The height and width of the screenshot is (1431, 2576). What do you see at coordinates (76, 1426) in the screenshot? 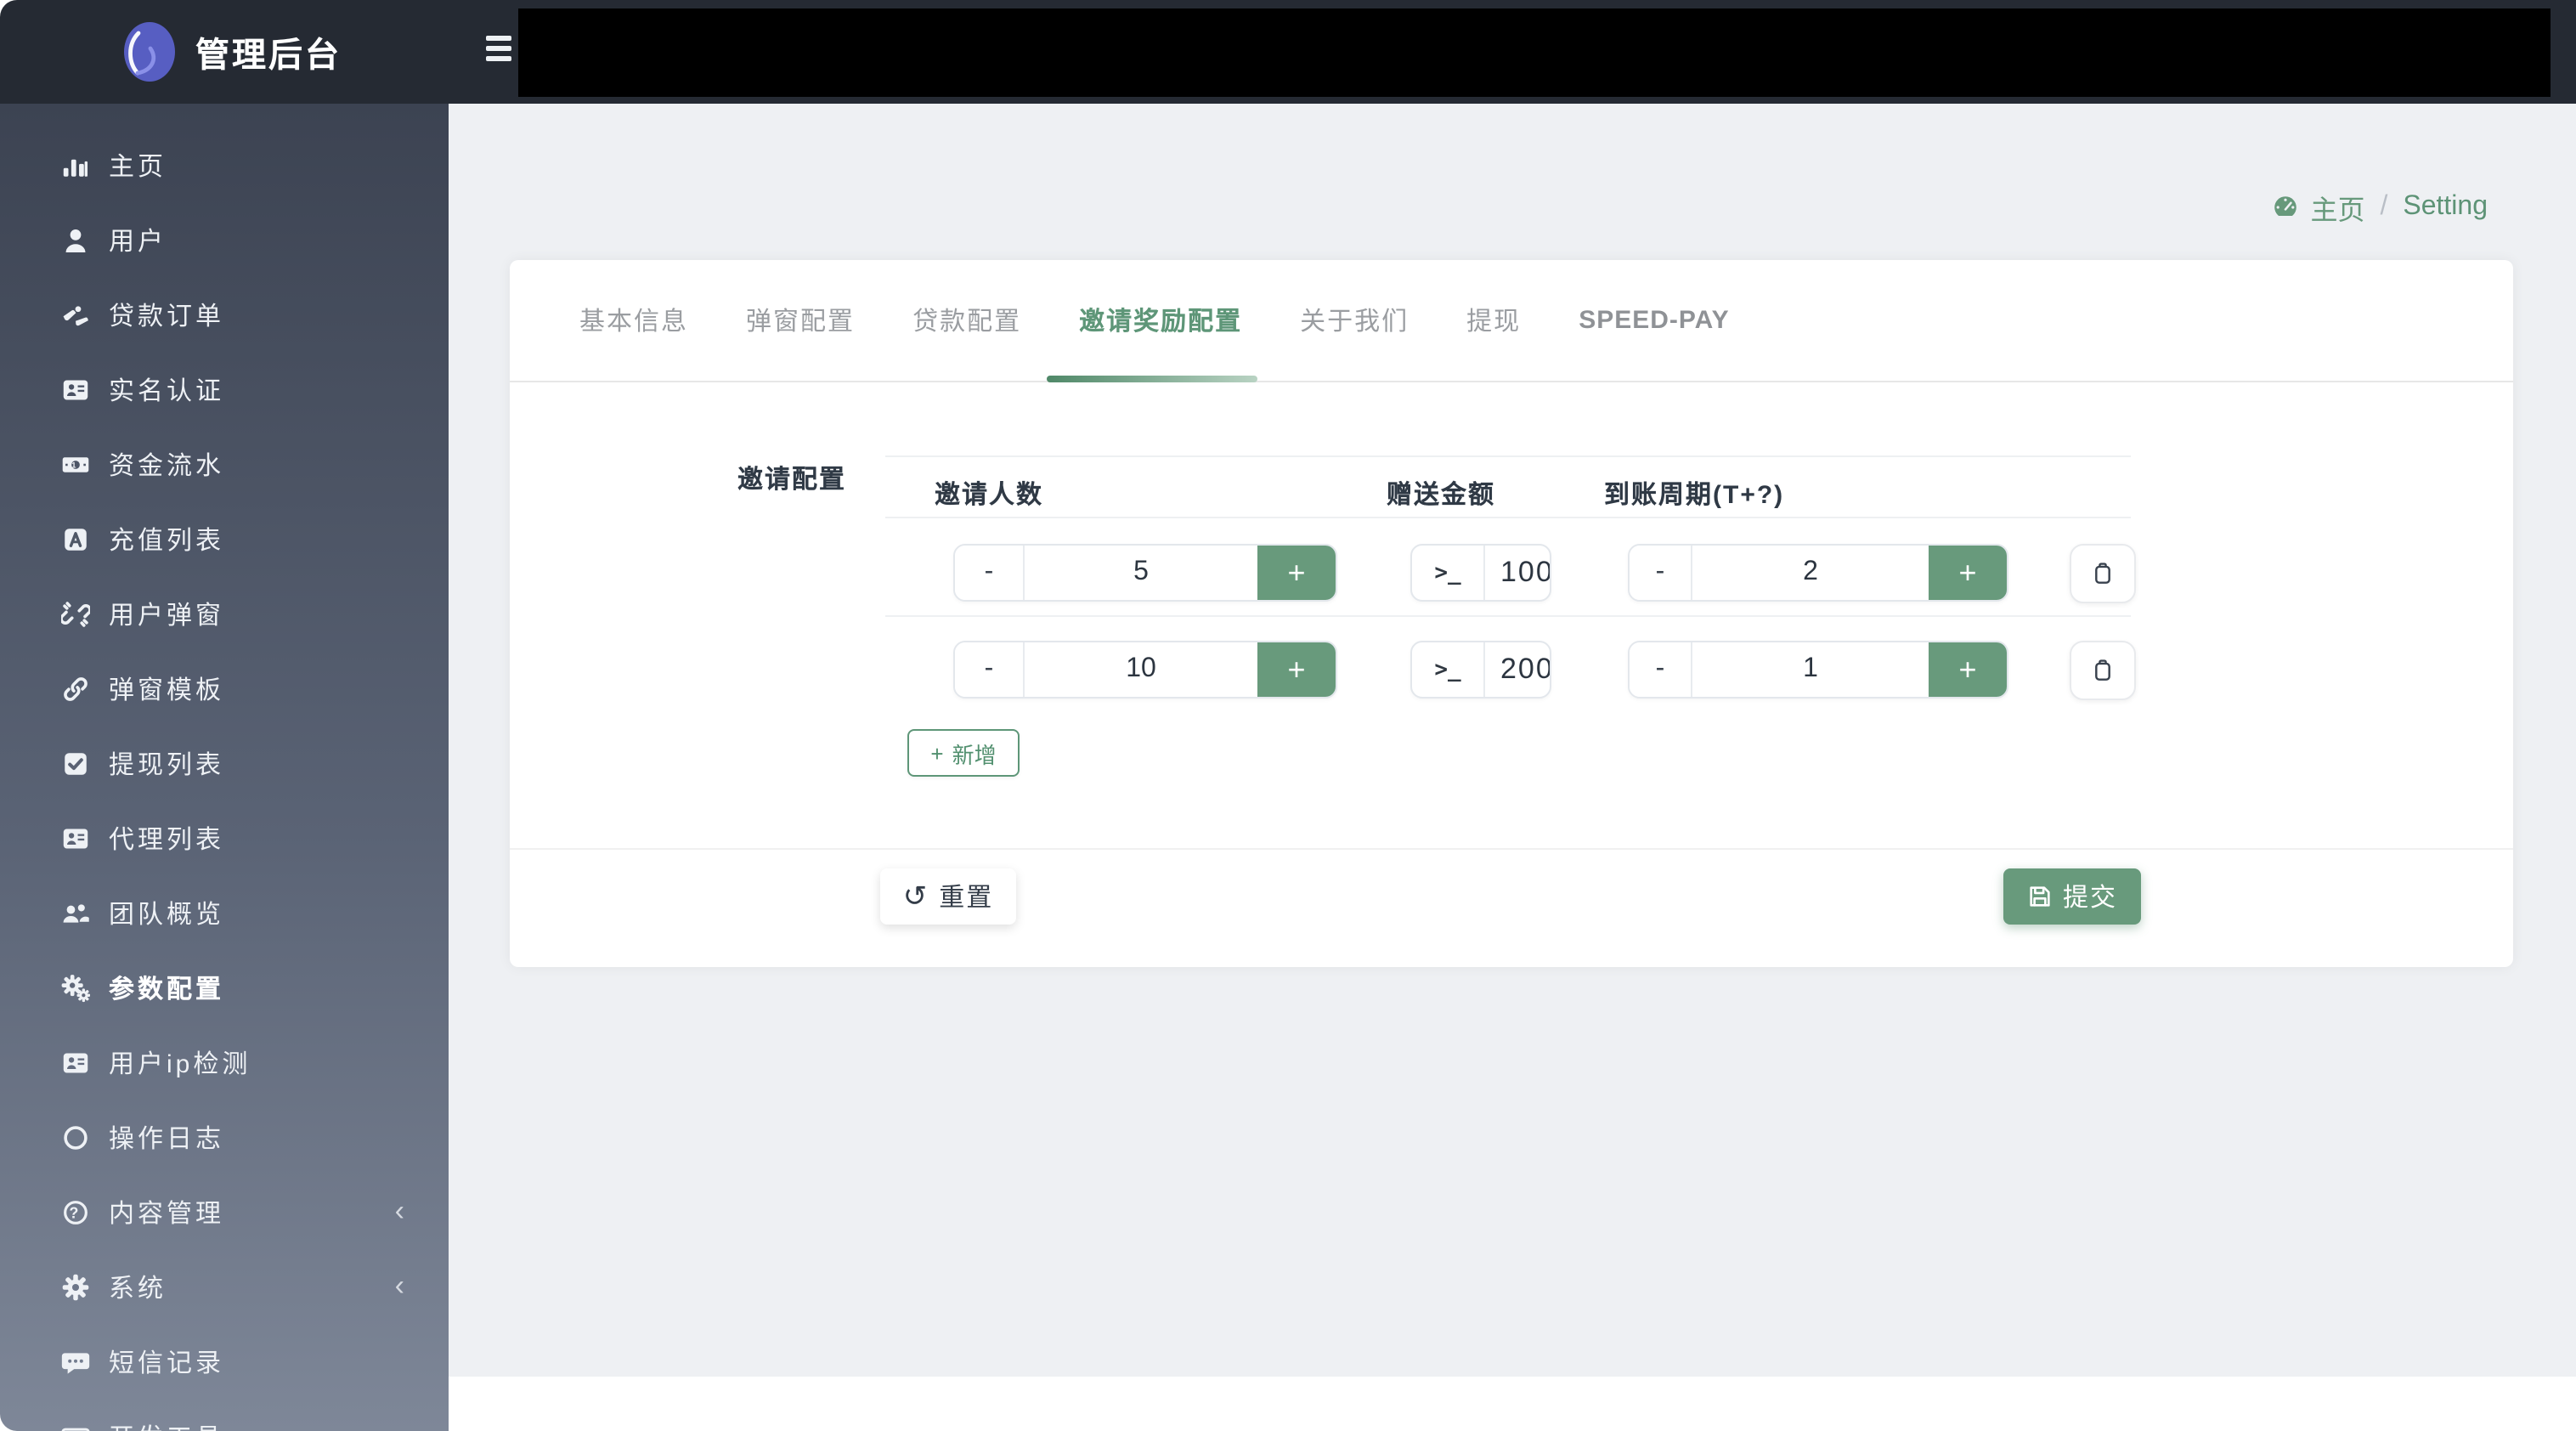
I see `keyboard-icon` at bounding box center [76, 1426].